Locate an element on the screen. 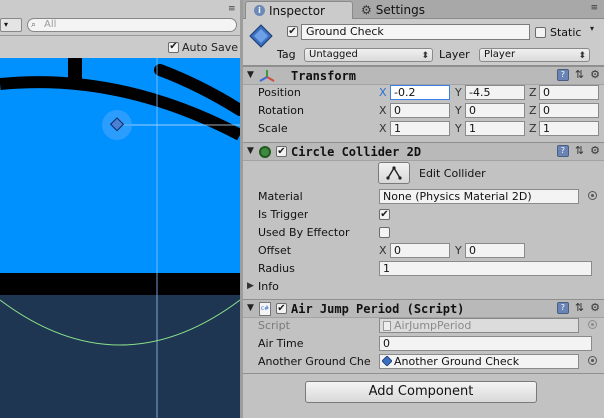 The image size is (604, 418). static-label: Static is located at coordinates (566, 32).